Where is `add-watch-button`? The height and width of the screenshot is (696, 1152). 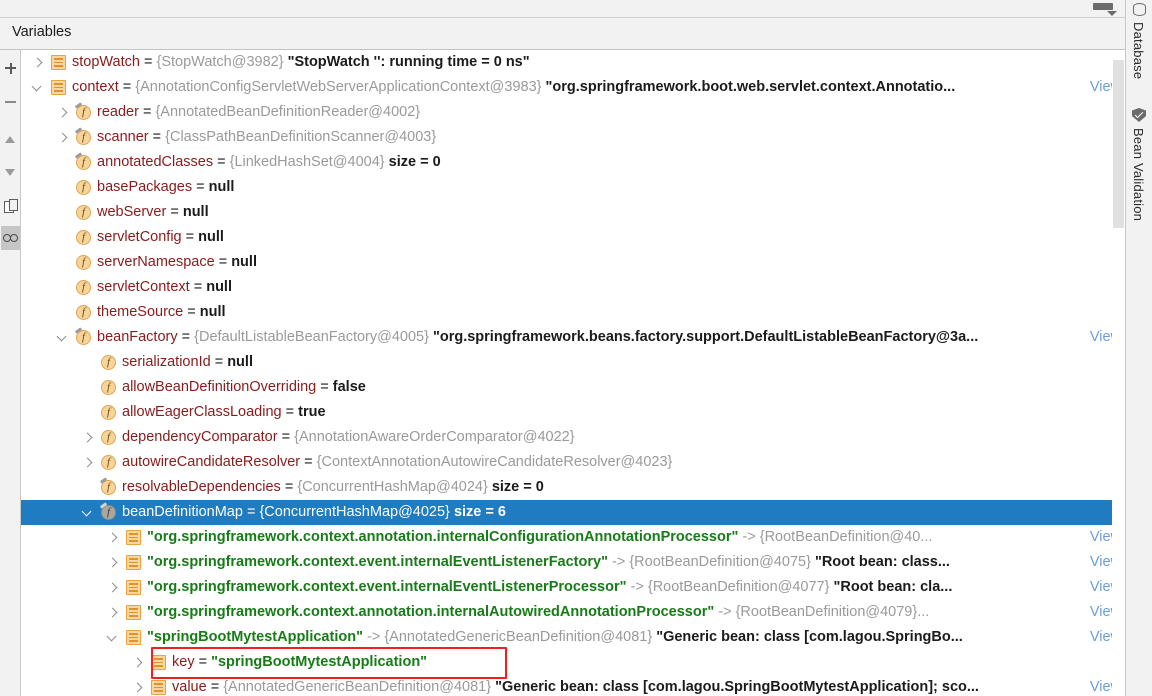 add-watch-button is located at coordinates (10, 68).